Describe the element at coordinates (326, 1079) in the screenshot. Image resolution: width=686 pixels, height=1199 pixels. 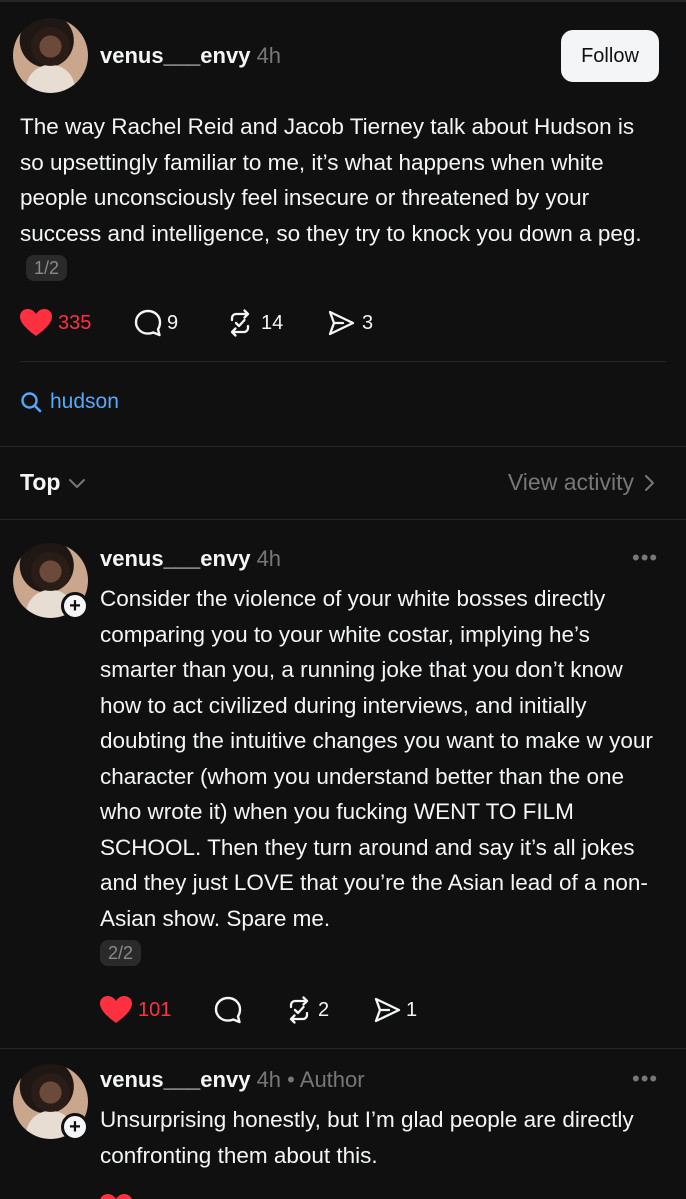
I see `author-tag: • Author` at that location.